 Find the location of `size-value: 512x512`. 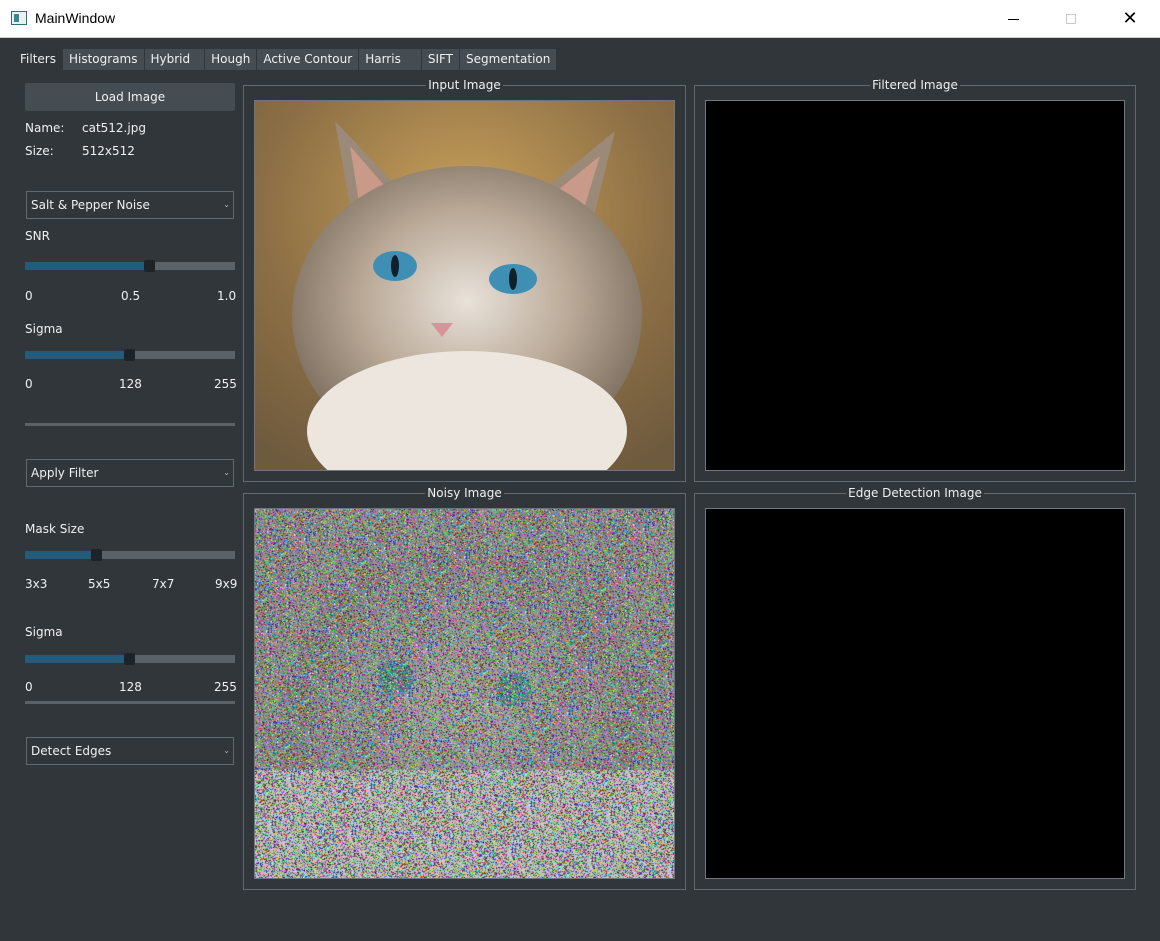

size-value: 512x512 is located at coordinates (108, 151).